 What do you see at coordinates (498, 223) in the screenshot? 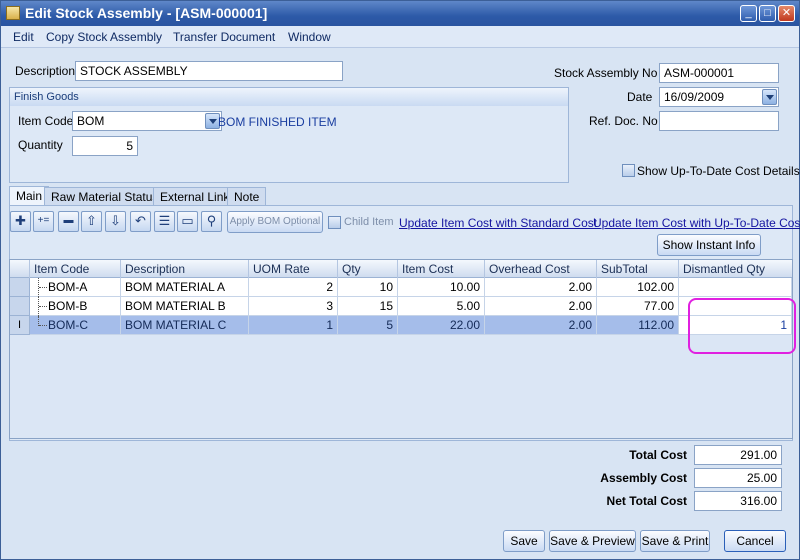
I see `update-standard-cost-link: Update Item Cost with Standard Cost` at bounding box center [498, 223].